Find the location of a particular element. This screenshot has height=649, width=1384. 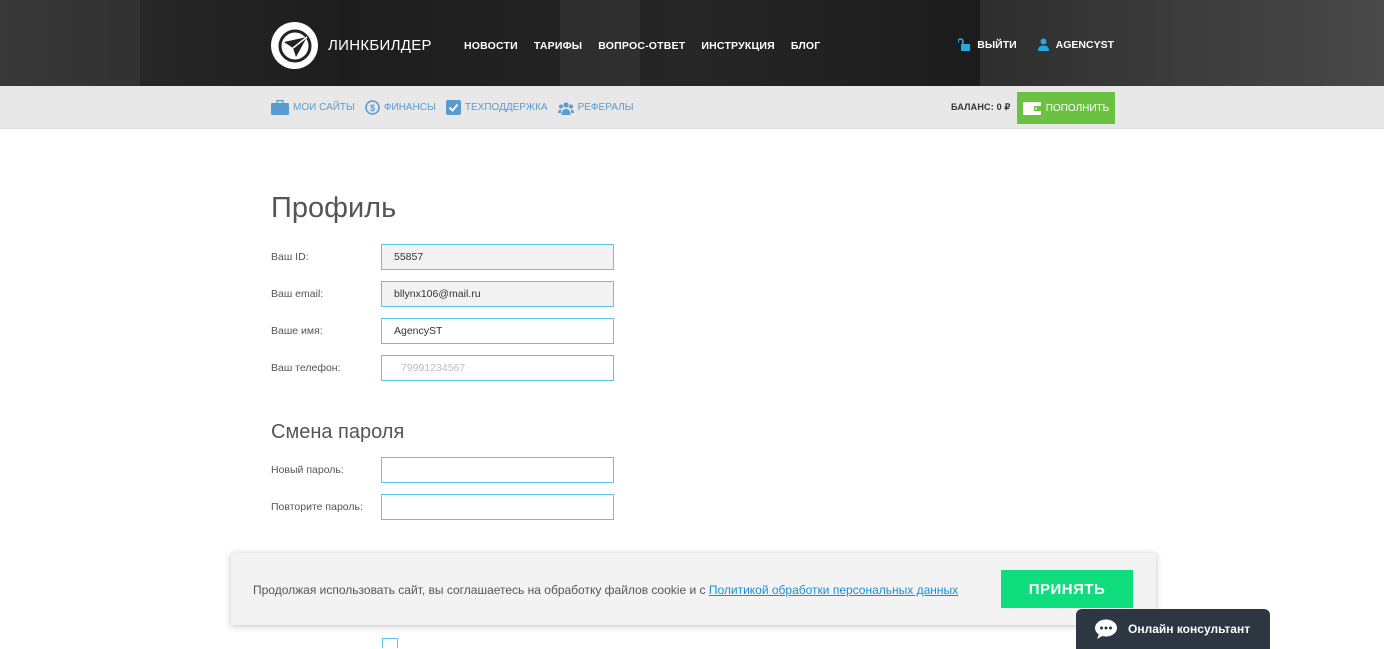

nav-item-tariffs: ТАРИФЫ is located at coordinates (558, 46).